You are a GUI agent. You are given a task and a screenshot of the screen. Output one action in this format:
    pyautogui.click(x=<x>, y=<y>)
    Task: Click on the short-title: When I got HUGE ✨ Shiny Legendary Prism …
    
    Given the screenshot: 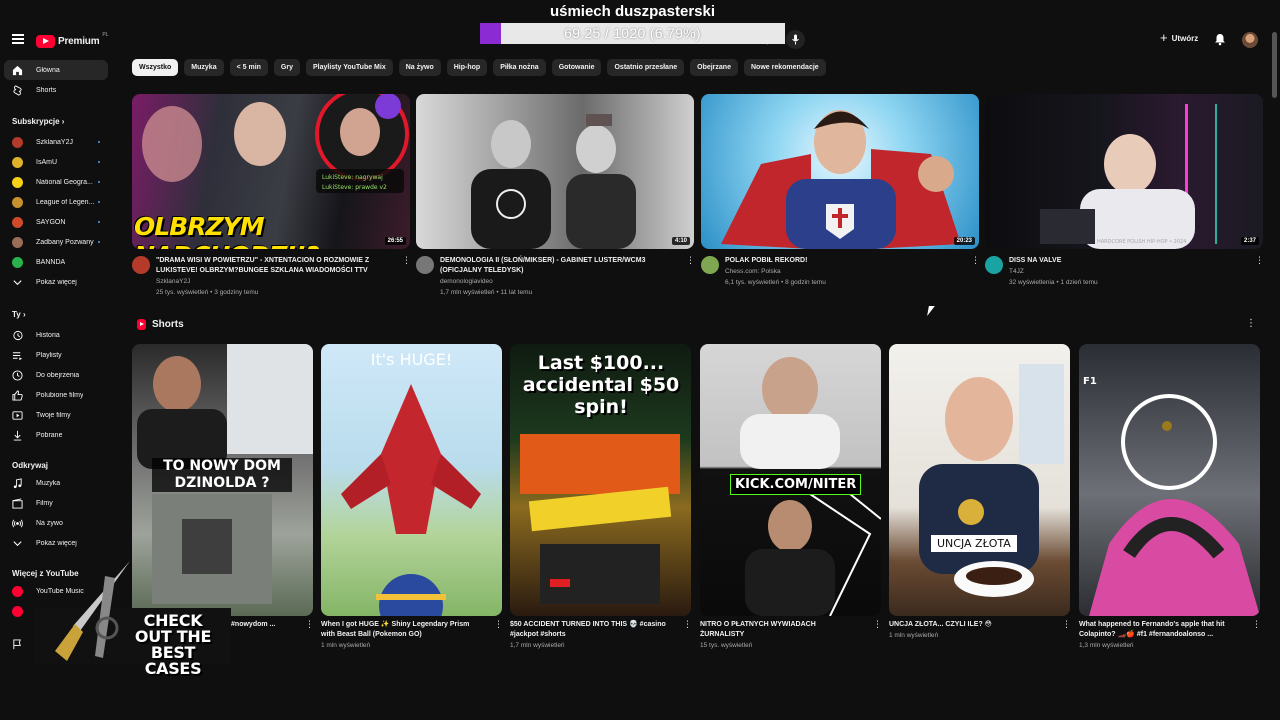 What is the action you would take?
    pyautogui.click(x=402, y=630)
    